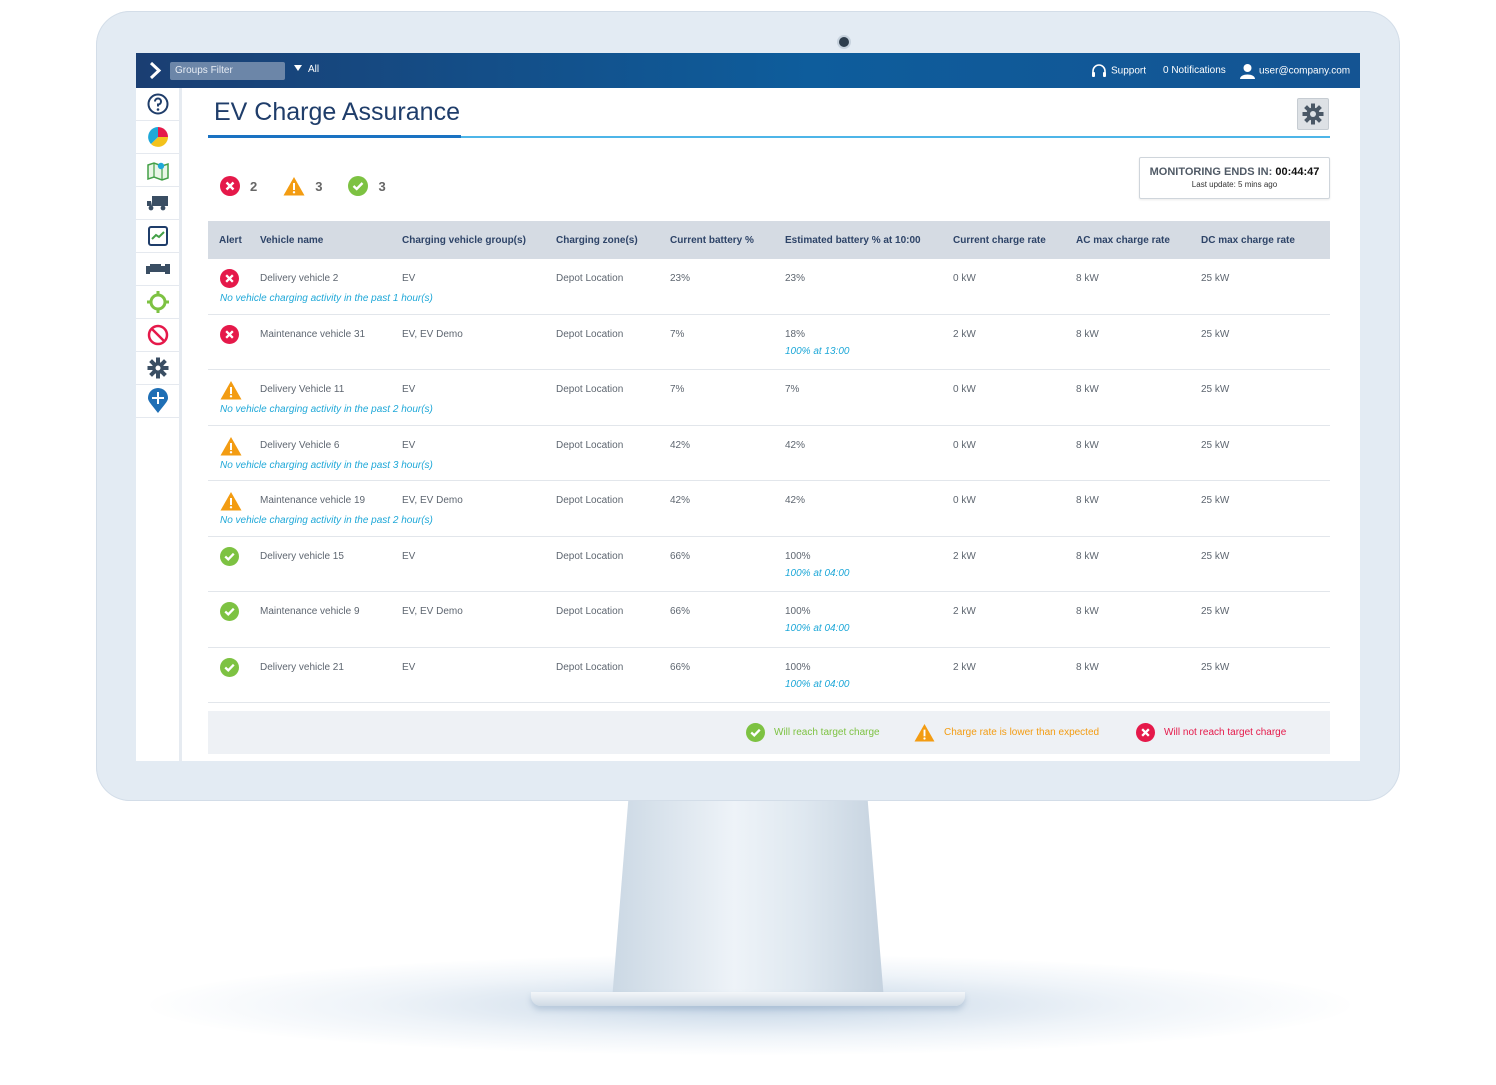  I want to click on no-entry-icon, so click(157, 335).